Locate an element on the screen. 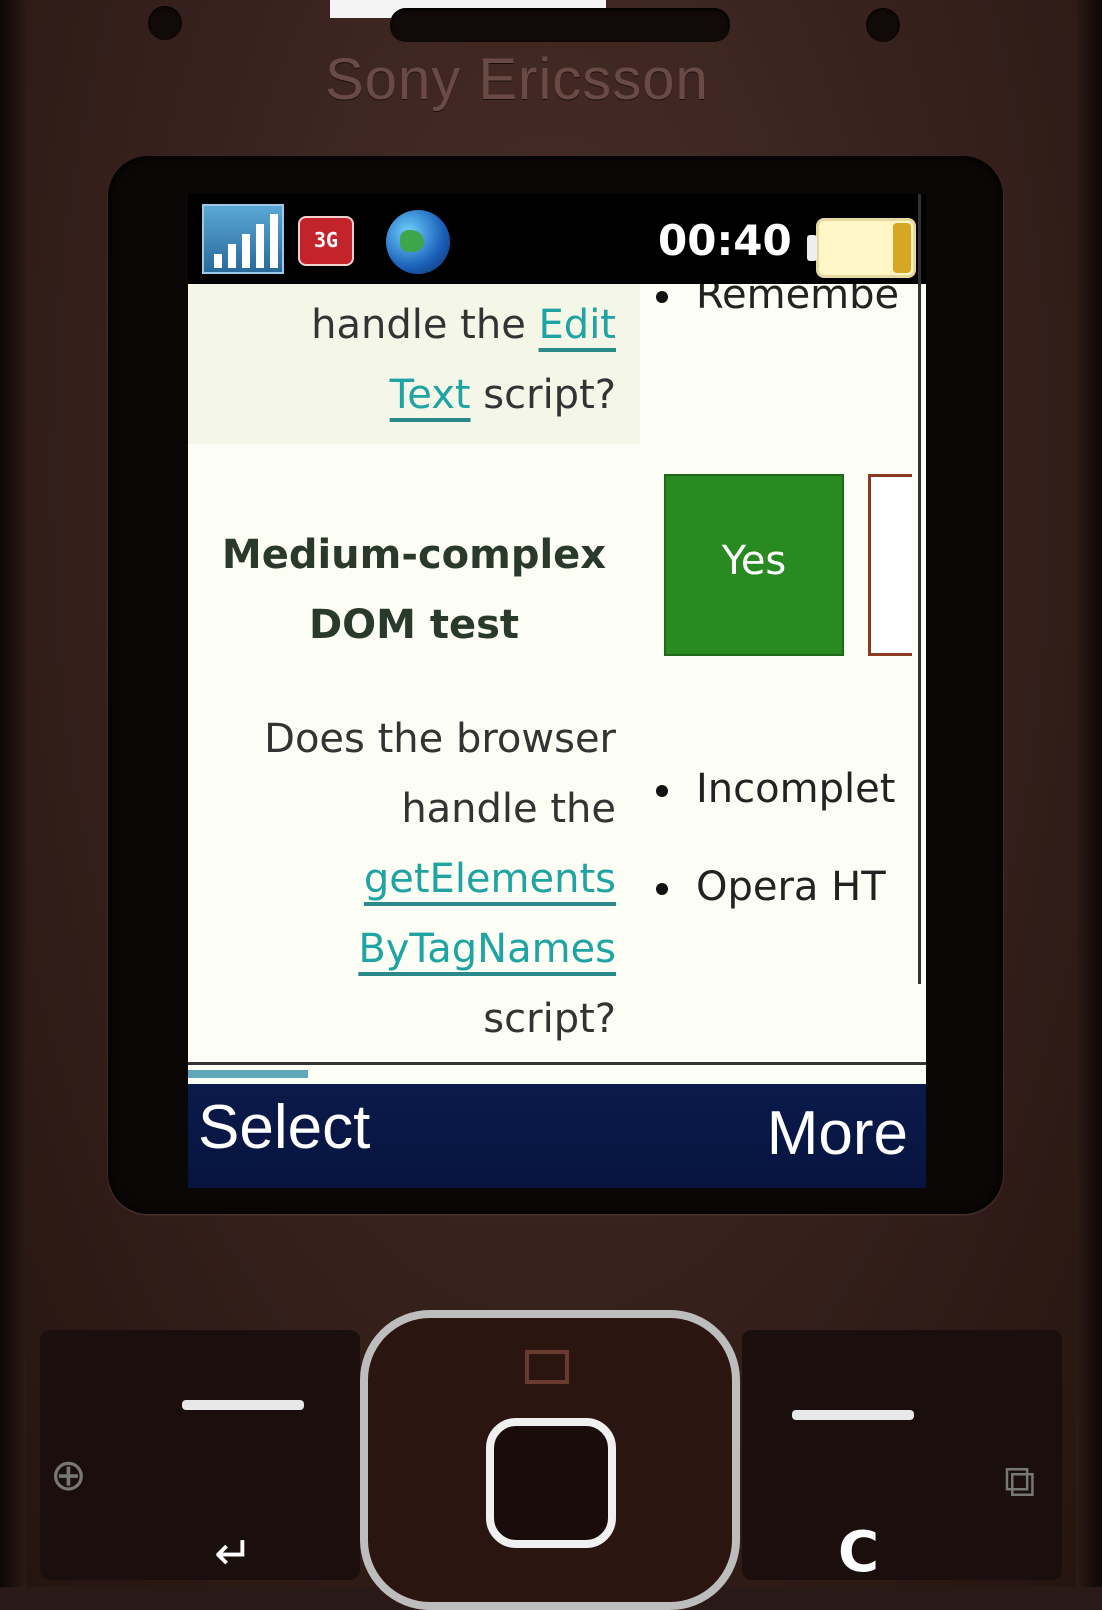 Image resolution: width=1102 pixels, height=1610 pixels. edit-text-link-part1: Edit is located at coordinates (577, 325).